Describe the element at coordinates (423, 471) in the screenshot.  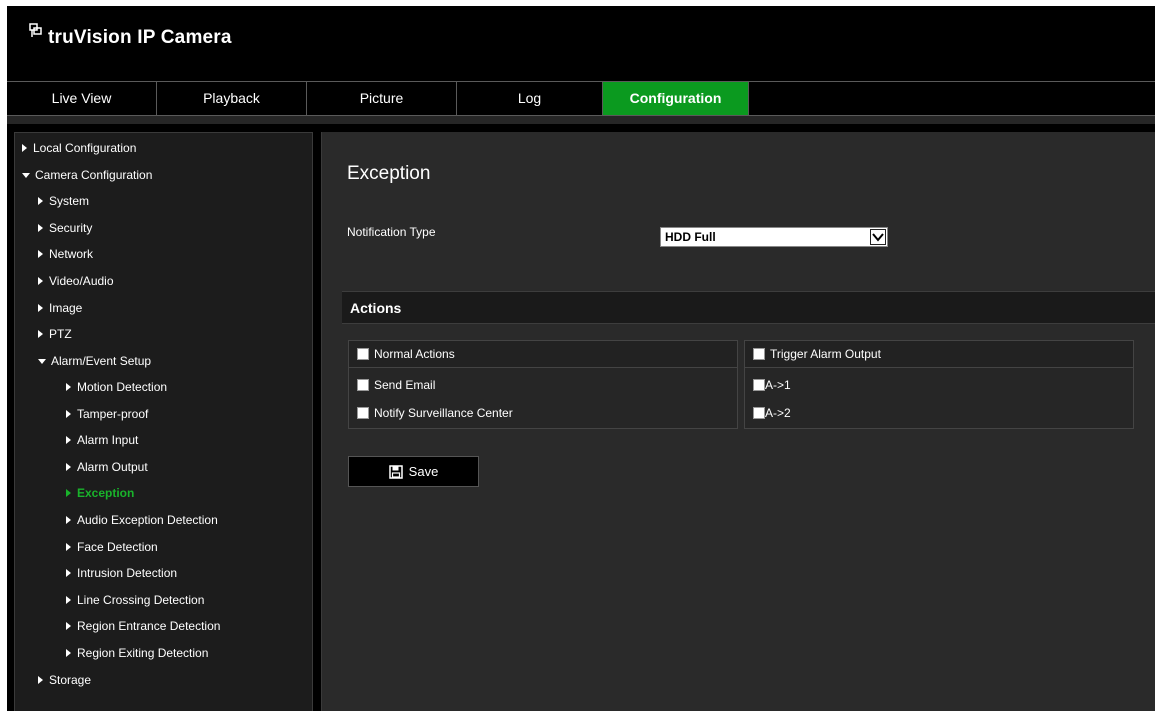
I see `save-label: Save` at that location.